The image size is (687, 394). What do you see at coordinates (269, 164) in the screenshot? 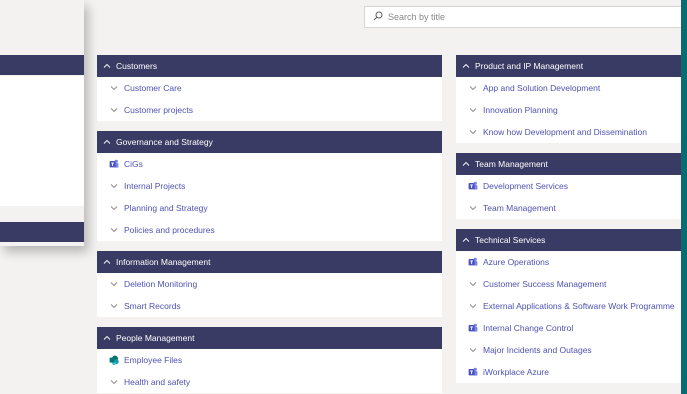
I see `category-item-link: CiGs` at bounding box center [269, 164].